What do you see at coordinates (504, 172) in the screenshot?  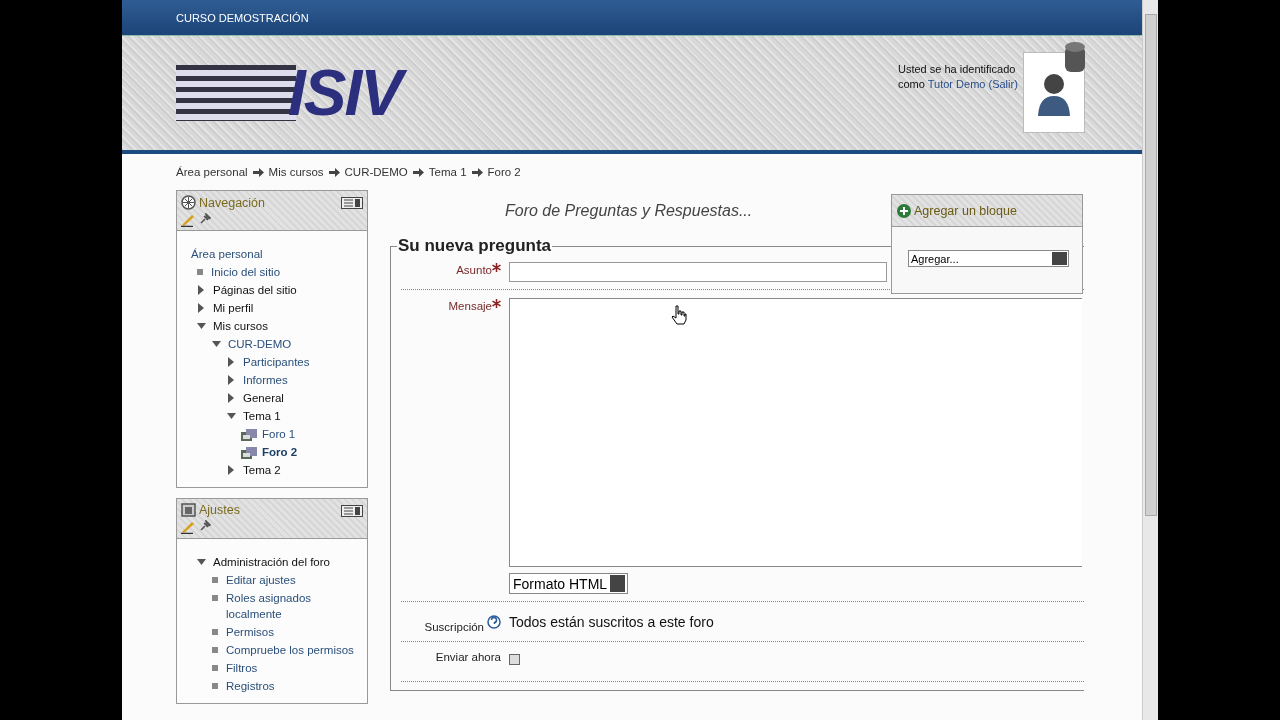 I see `breadcrumb-link: Foro 2` at bounding box center [504, 172].